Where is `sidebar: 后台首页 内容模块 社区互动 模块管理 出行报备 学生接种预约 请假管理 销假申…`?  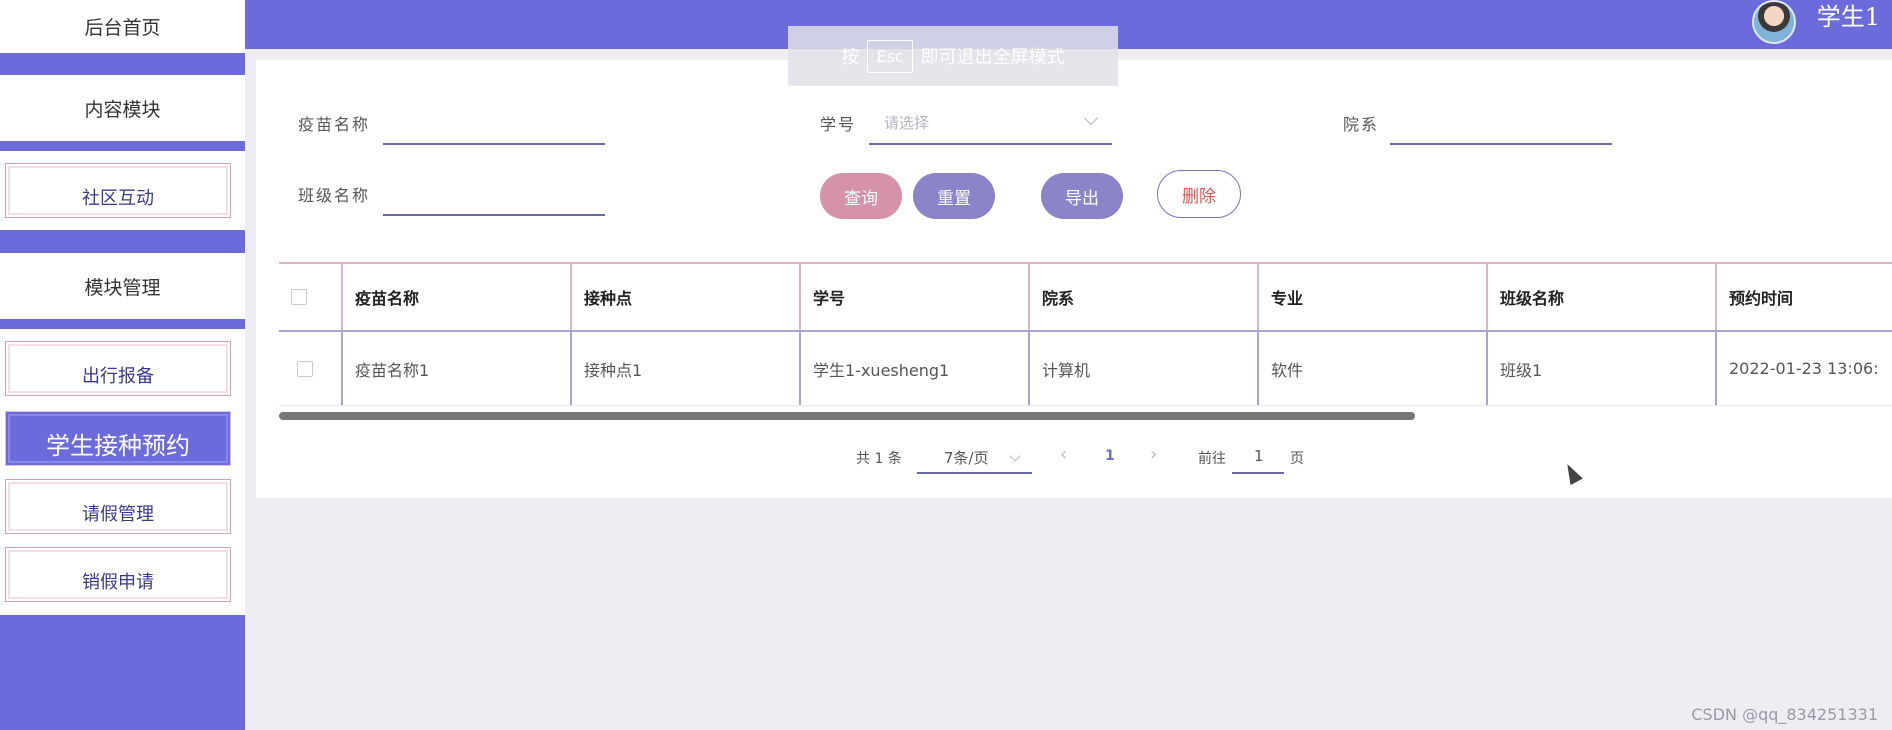
sidebar: 后台首页 内容模块 社区互动 模块管理 出行报备 学生接种预约 请假管理 销假申… is located at coordinates (122, 365).